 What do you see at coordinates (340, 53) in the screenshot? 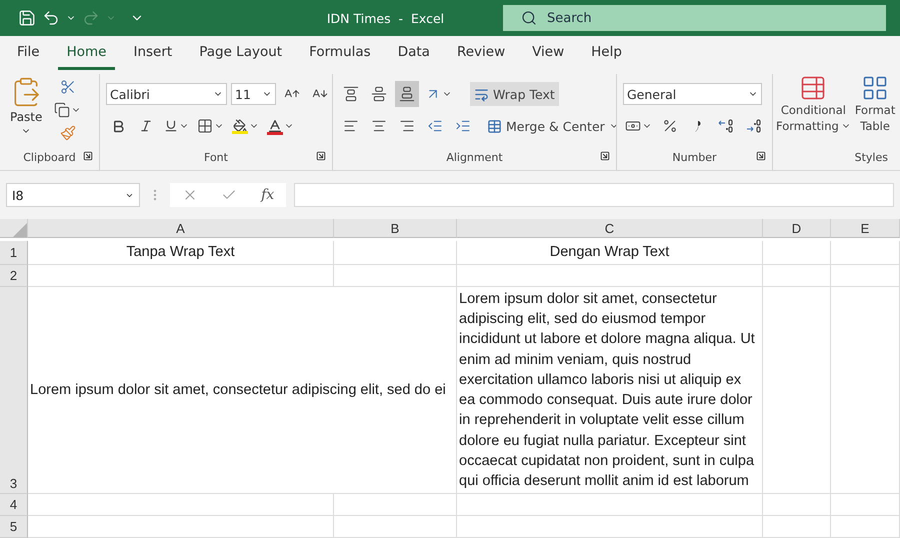
I see `menu-tab: Formulas` at bounding box center [340, 53].